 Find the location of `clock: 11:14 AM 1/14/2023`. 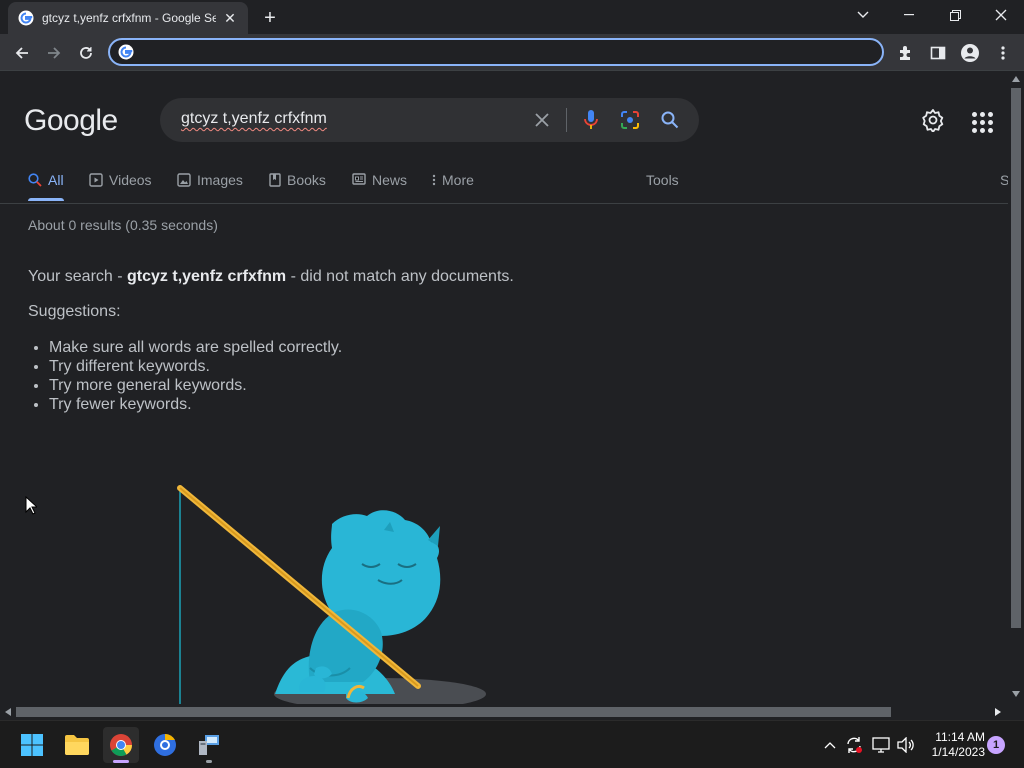

clock: 11:14 AM 1/14/2023 is located at coordinates (955, 745).